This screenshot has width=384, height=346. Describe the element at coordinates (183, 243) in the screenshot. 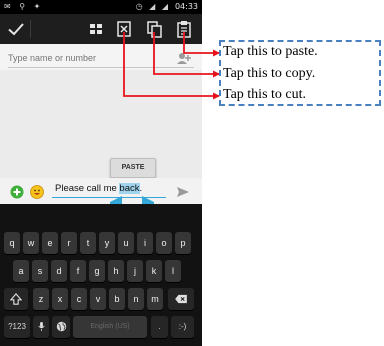

I see `key-p: p` at that location.